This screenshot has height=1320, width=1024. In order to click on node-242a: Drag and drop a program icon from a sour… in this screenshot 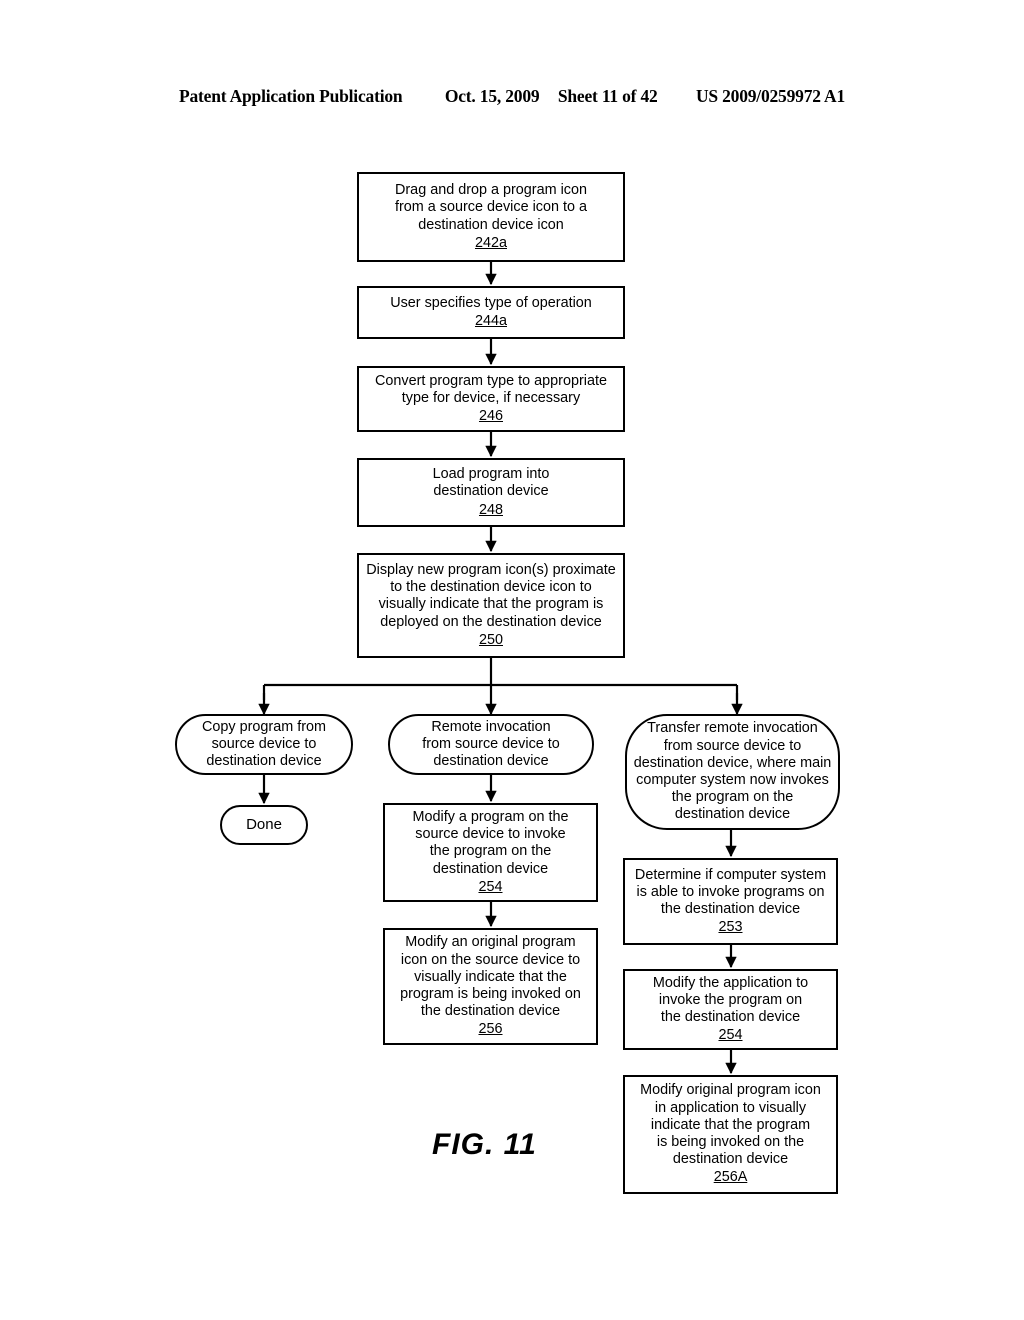, I will do `click(491, 217)`.